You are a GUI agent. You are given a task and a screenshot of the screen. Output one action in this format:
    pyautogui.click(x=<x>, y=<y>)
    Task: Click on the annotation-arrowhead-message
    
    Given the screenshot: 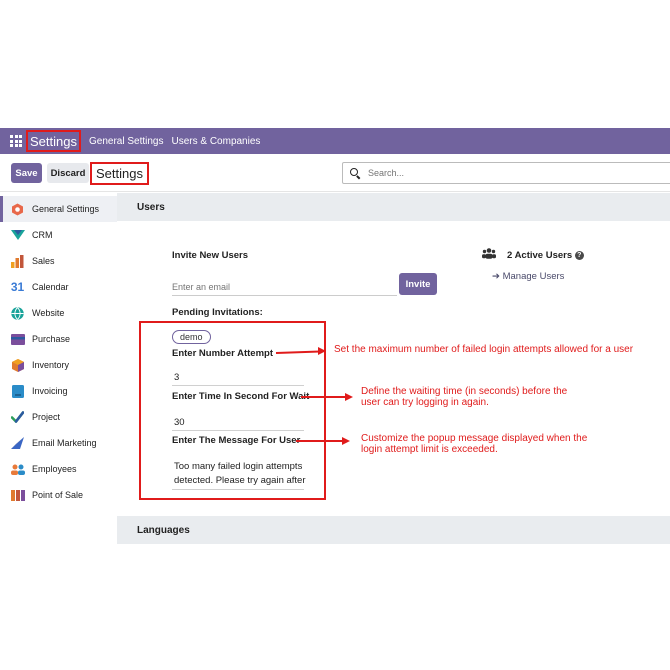 What is the action you would take?
    pyautogui.click(x=346, y=441)
    